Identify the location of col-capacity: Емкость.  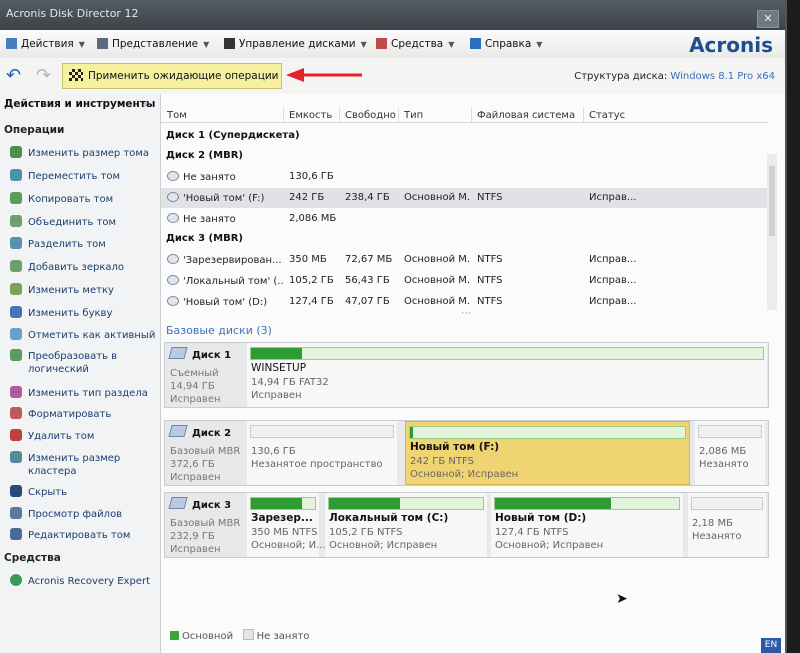
(310, 115).